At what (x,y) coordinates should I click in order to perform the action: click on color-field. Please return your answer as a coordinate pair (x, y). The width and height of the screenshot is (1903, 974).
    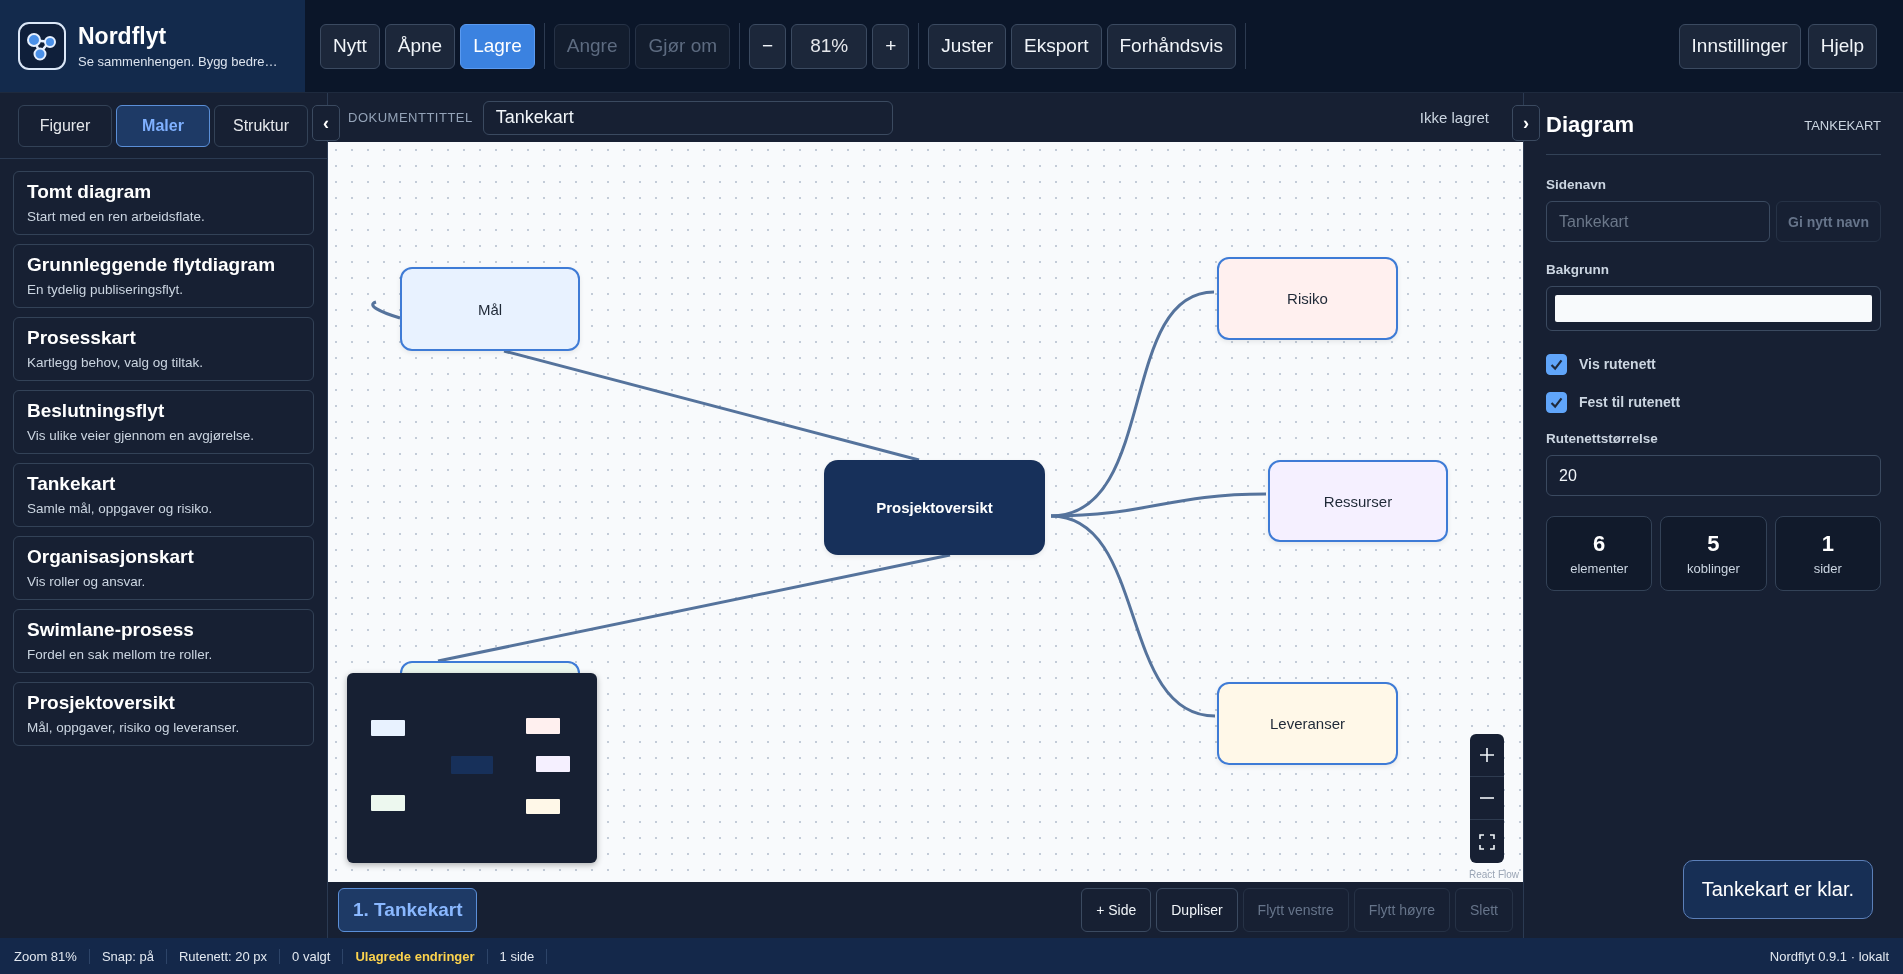
    Looking at the image, I should click on (1713, 308).